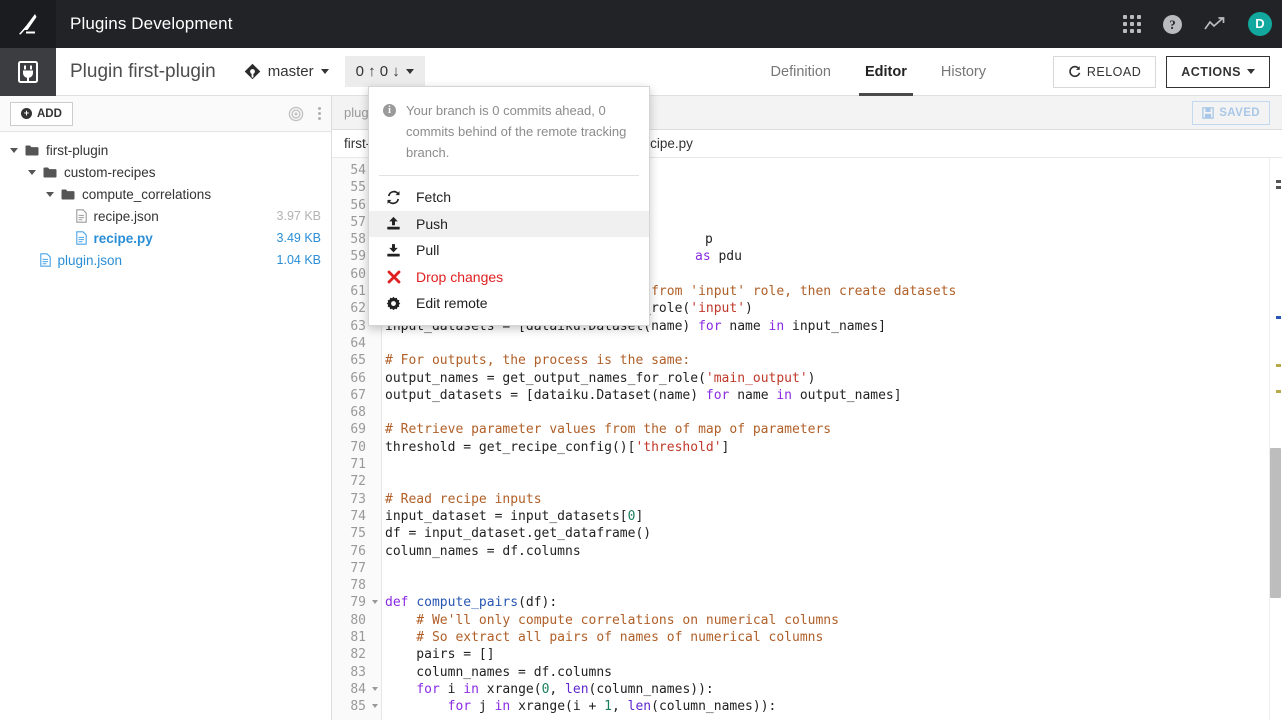 The height and width of the screenshot is (720, 1282). What do you see at coordinates (90, 260) in the screenshot?
I see `tree-item-label: plugin.json` at bounding box center [90, 260].